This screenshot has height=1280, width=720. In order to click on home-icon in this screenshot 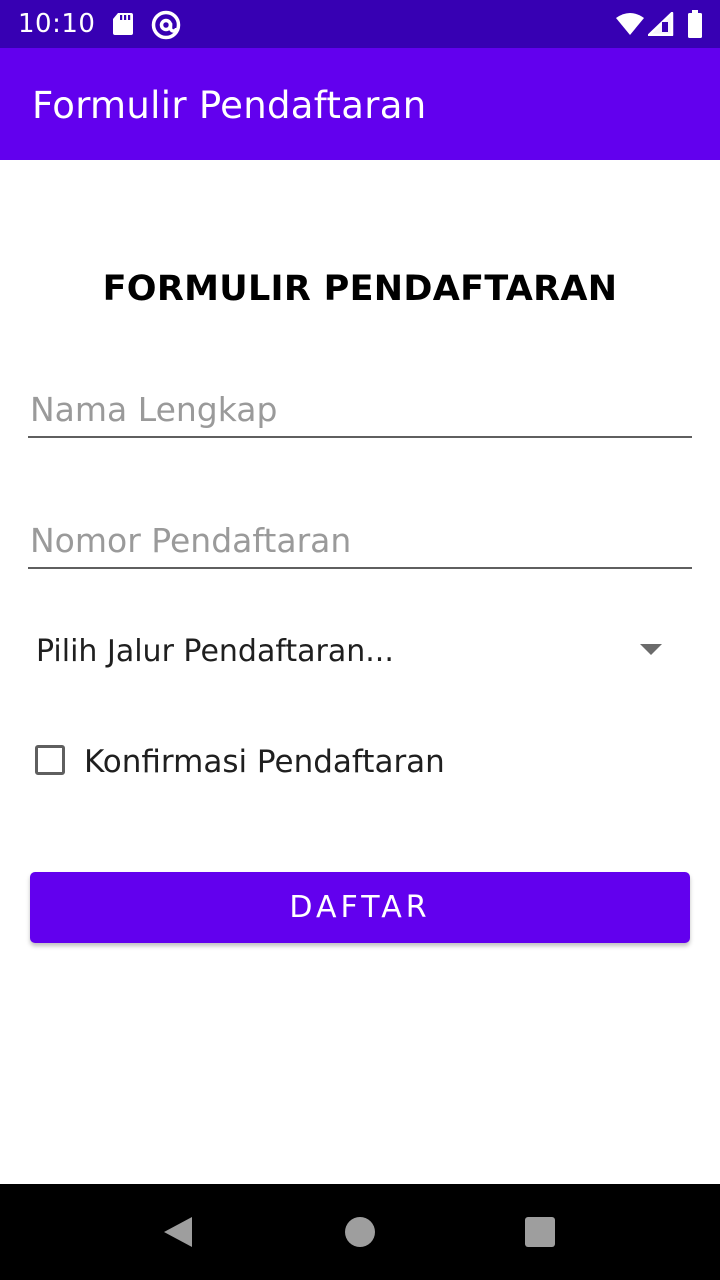, I will do `click(360, 1232)`.